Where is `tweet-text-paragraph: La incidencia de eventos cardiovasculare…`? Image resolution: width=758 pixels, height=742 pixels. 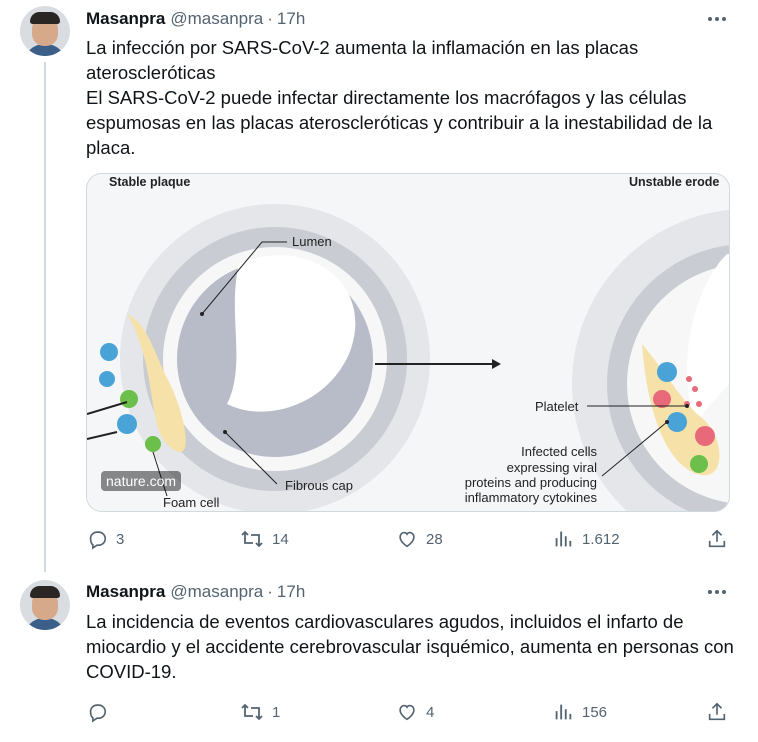
tweet-text-paragraph: La incidencia de eventos cardiovasculare… is located at coordinates (410, 646).